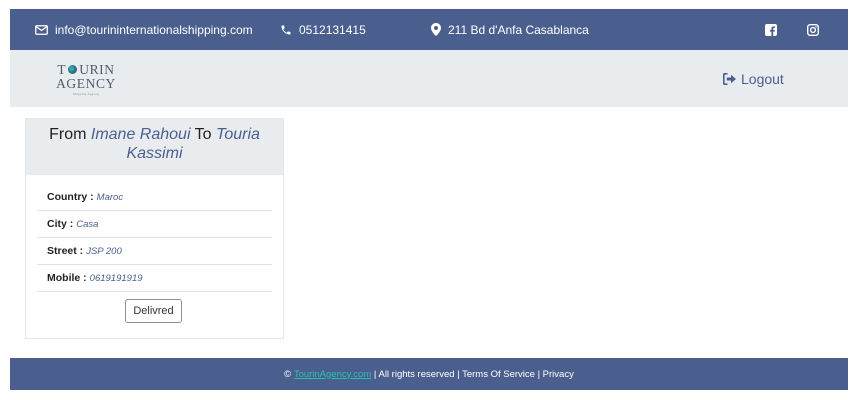  Describe the element at coordinates (203, 134) in the screenshot. I see `to-word: To` at that location.